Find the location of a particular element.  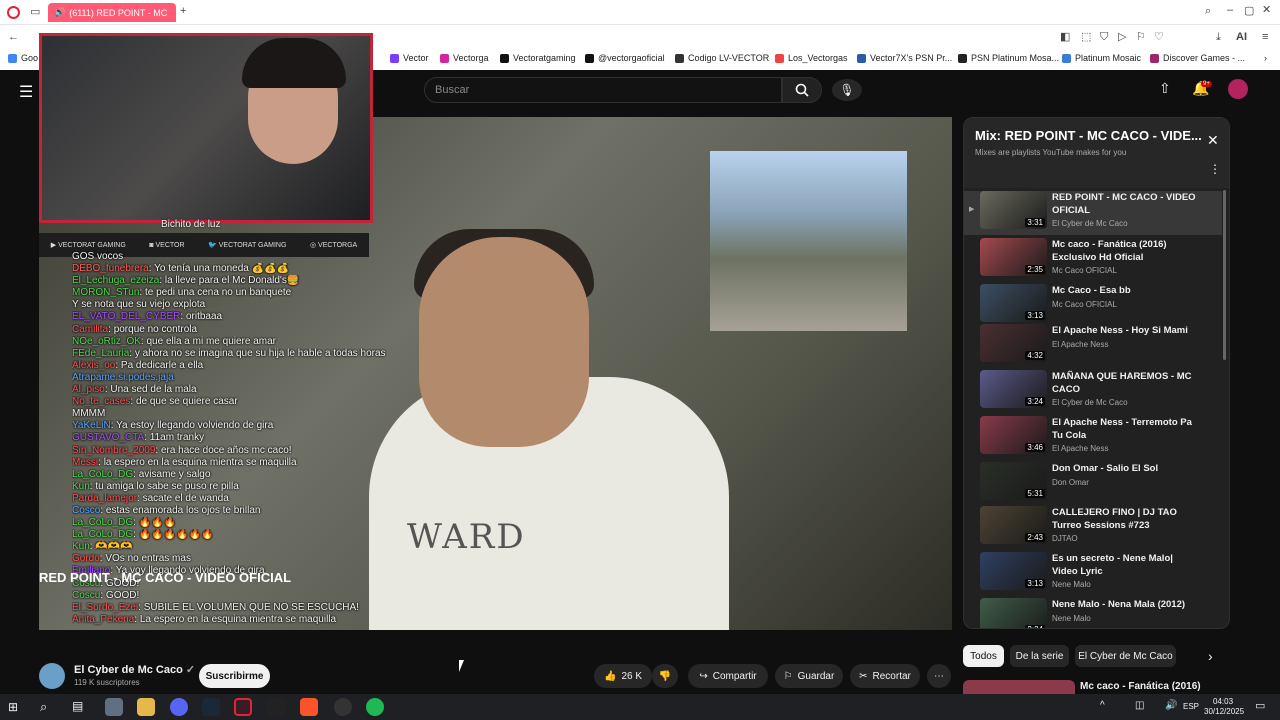

clock-date: 30/12/2025 is located at coordinates (1224, 711).